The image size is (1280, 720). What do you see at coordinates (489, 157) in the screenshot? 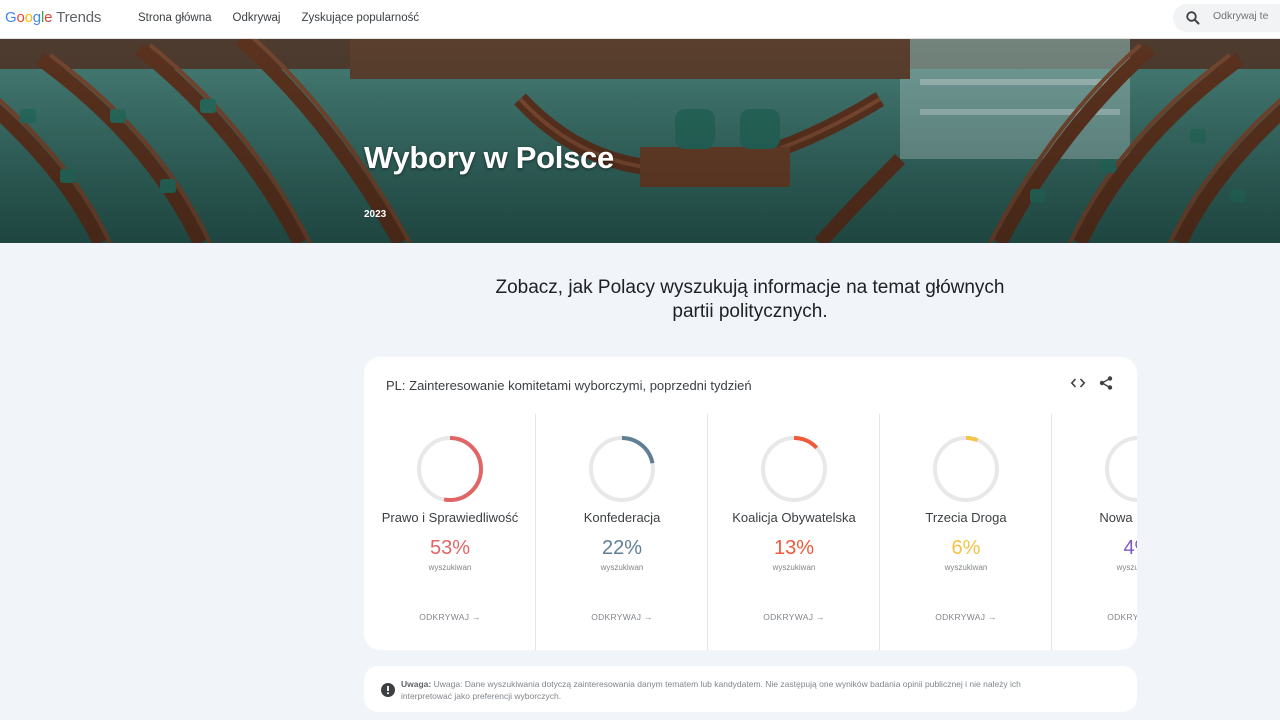
I see `hero-title: Wybory w Polsce` at bounding box center [489, 157].